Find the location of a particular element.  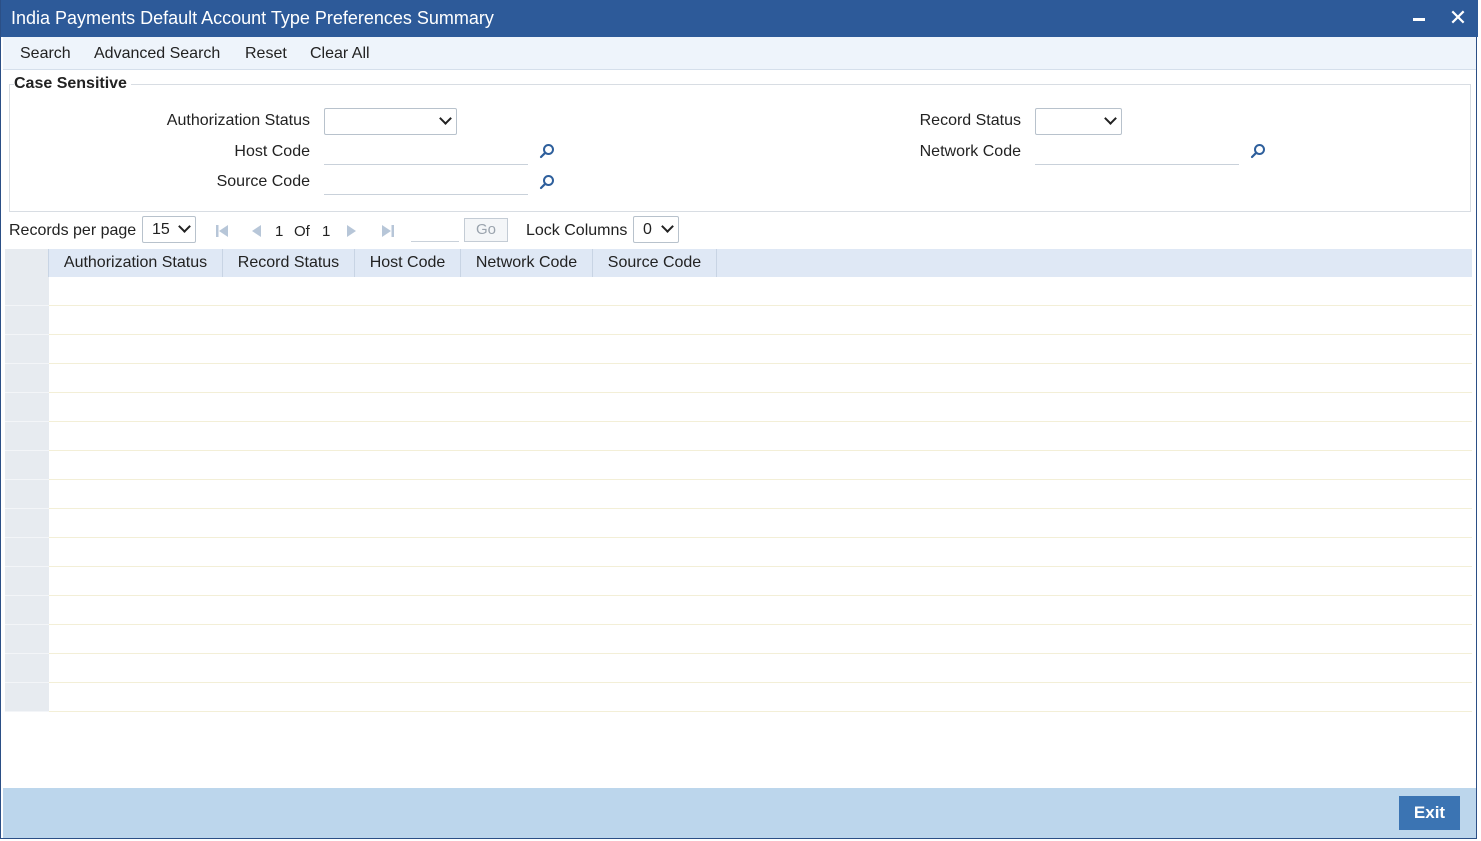

close-button: ✕ is located at coordinates (1458, 18).